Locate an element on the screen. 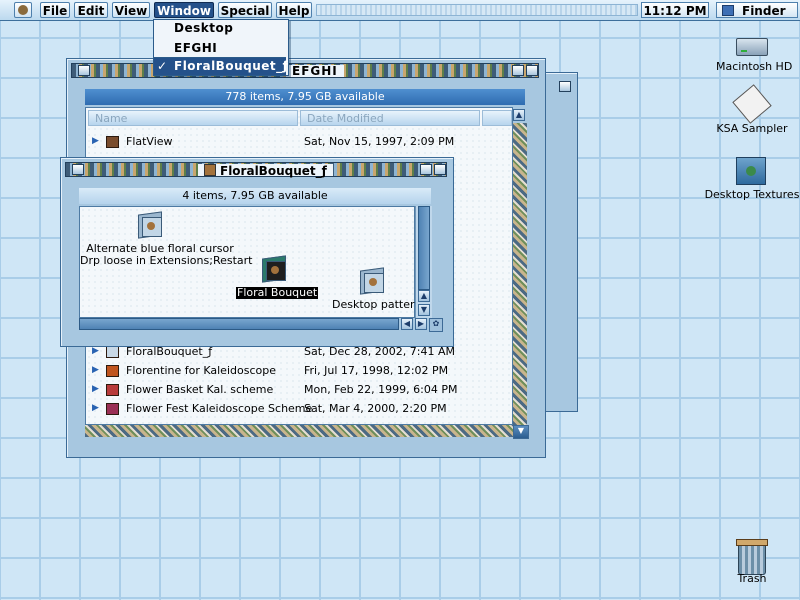 The width and height of the screenshot is (800, 600). floral-bouquet-icon is located at coordinates (273, 269).